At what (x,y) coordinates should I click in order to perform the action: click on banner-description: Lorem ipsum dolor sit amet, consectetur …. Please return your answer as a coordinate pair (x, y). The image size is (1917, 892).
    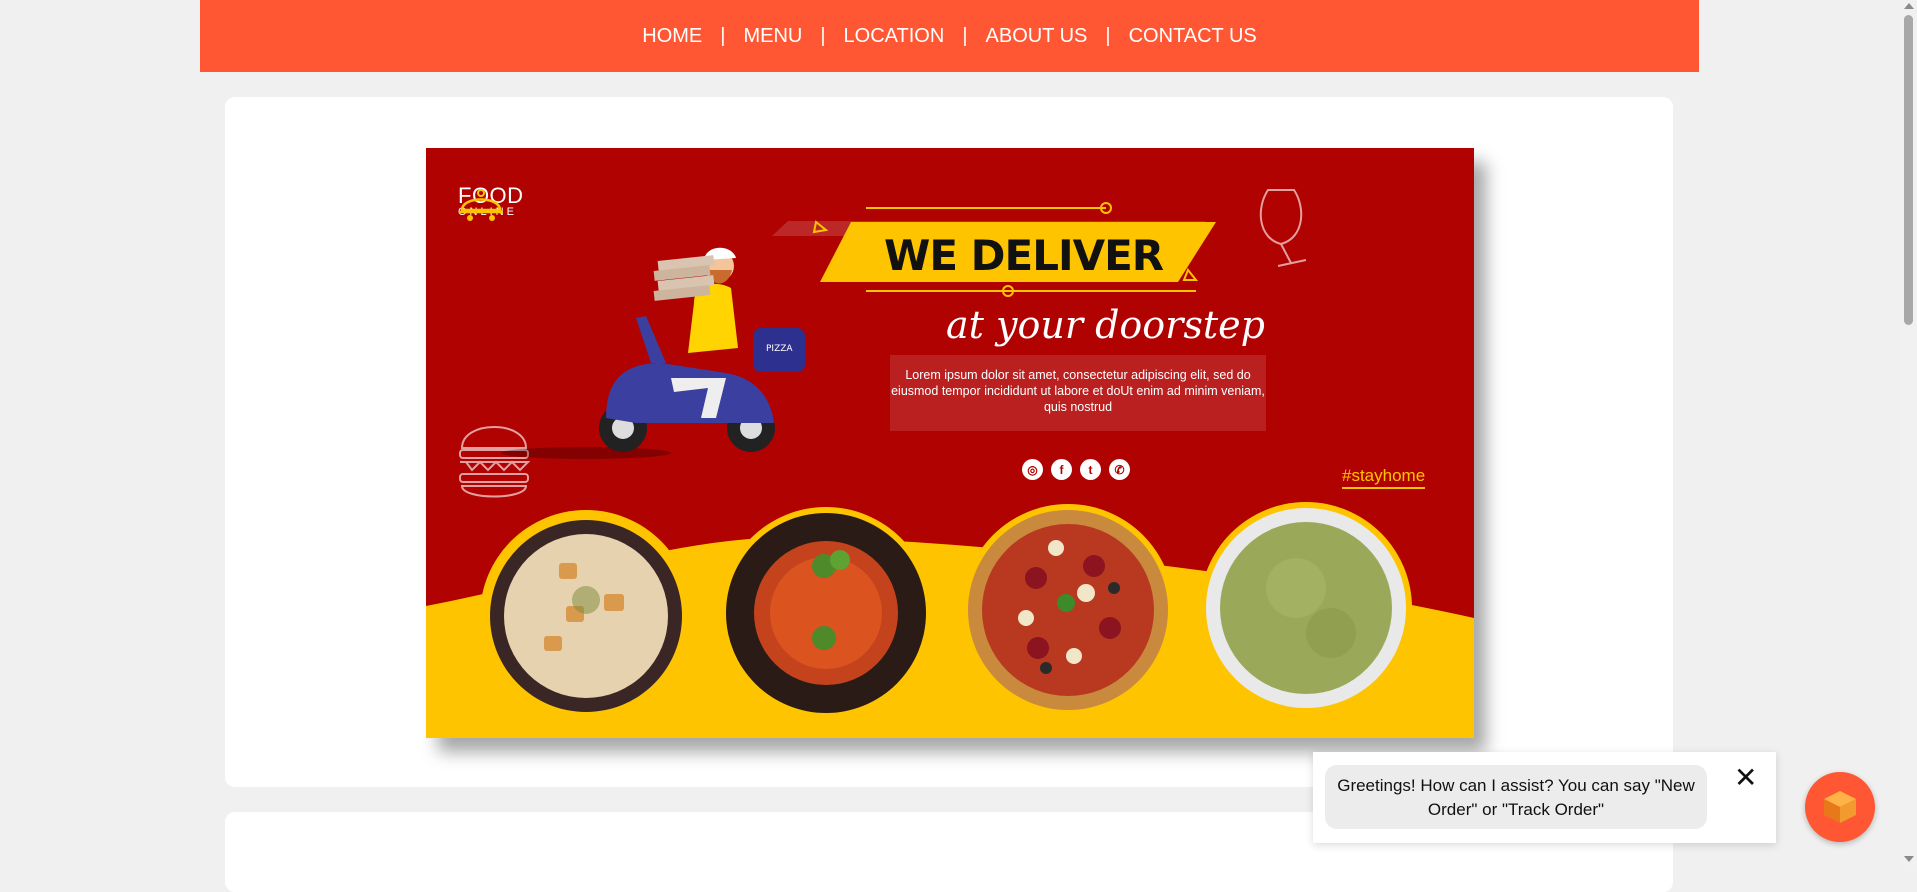
    Looking at the image, I should click on (1078, 393).